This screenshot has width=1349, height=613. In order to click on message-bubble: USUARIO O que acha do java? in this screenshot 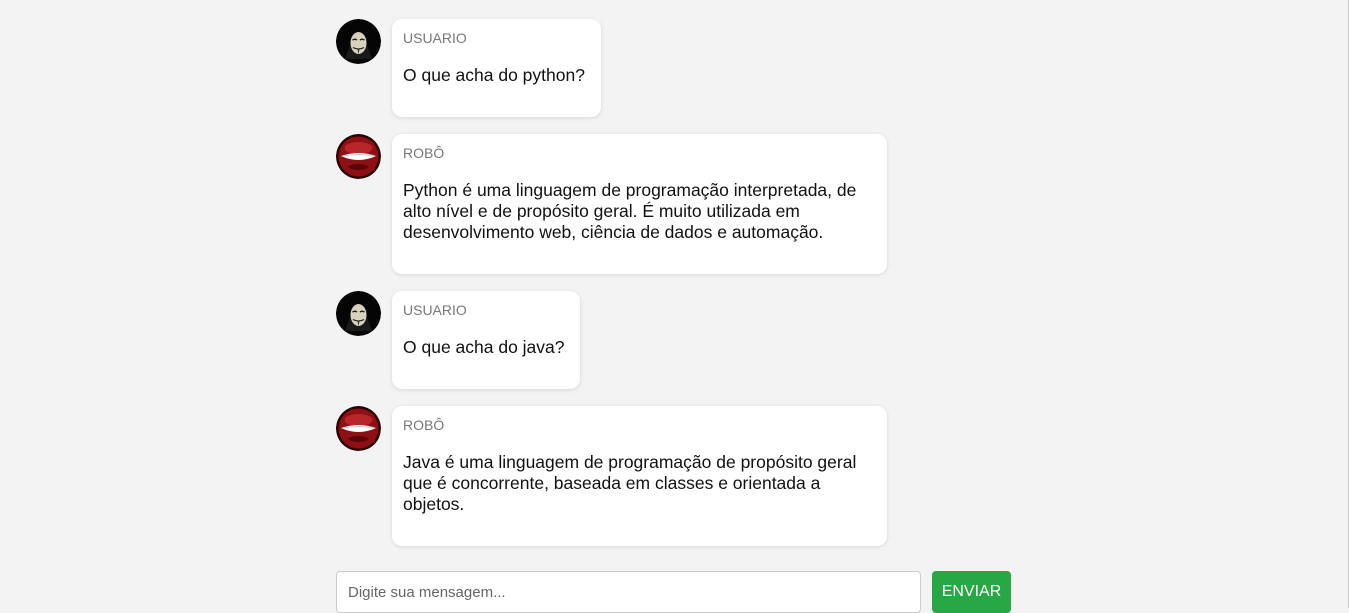, I will do `click(486, 340)`.